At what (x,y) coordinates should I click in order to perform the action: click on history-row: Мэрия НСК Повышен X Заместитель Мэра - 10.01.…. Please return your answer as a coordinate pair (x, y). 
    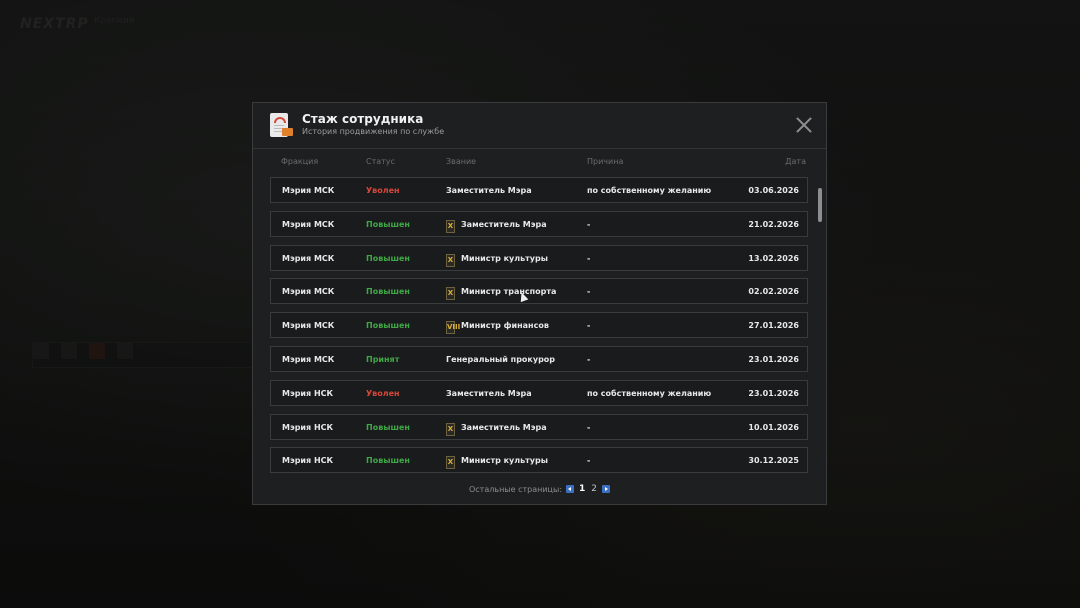
    Looking at the image, I should click on (539, 426).